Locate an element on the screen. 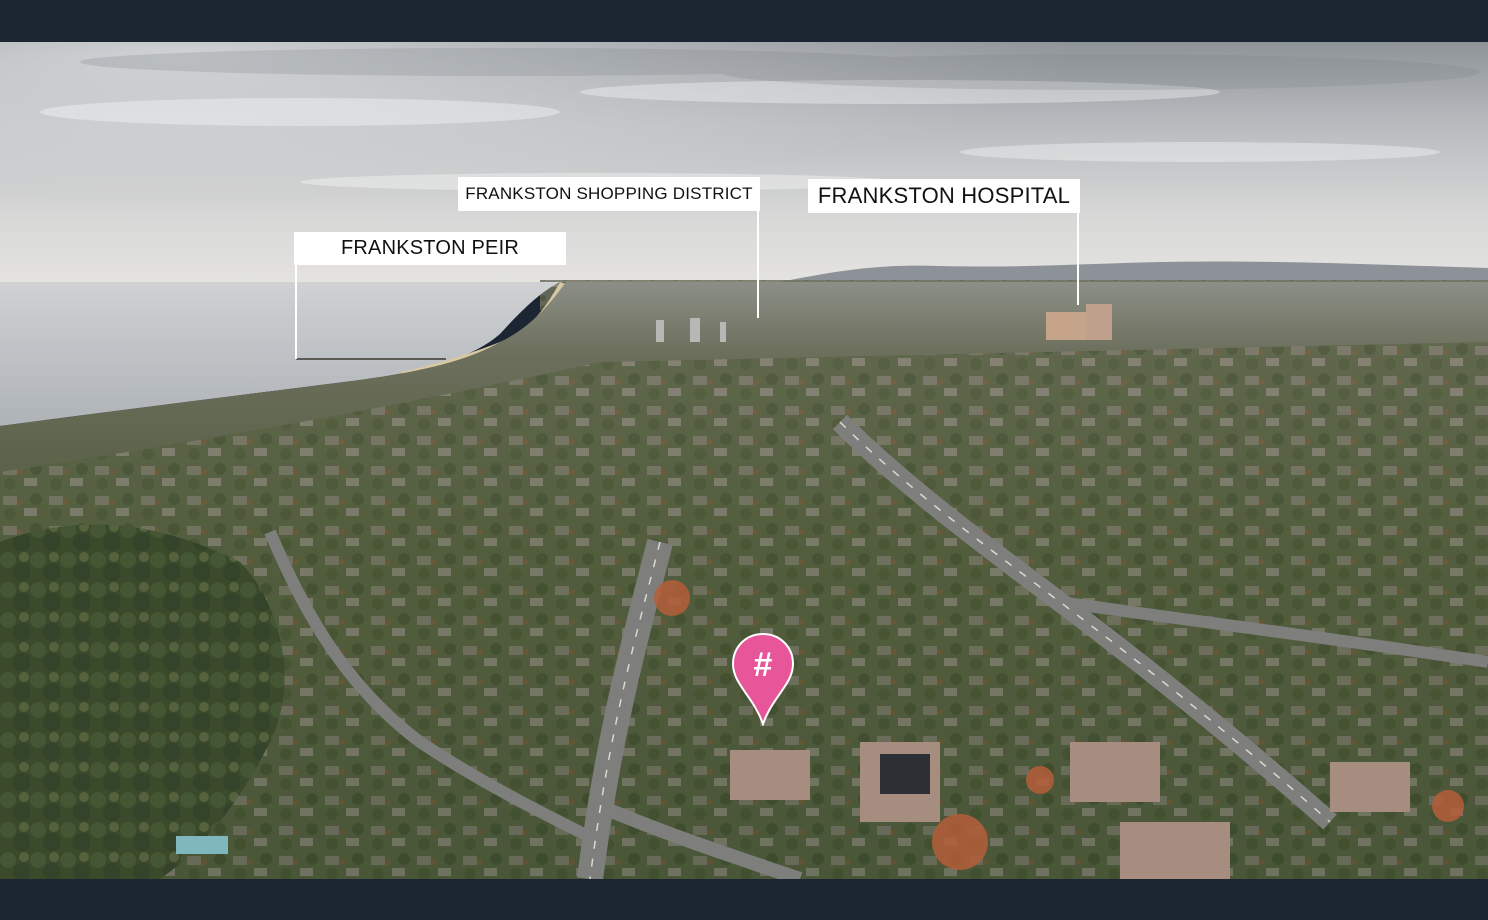 This screenshot has width=1488, height=920. leader-line-hospital is located at coordinates (1078, 259).